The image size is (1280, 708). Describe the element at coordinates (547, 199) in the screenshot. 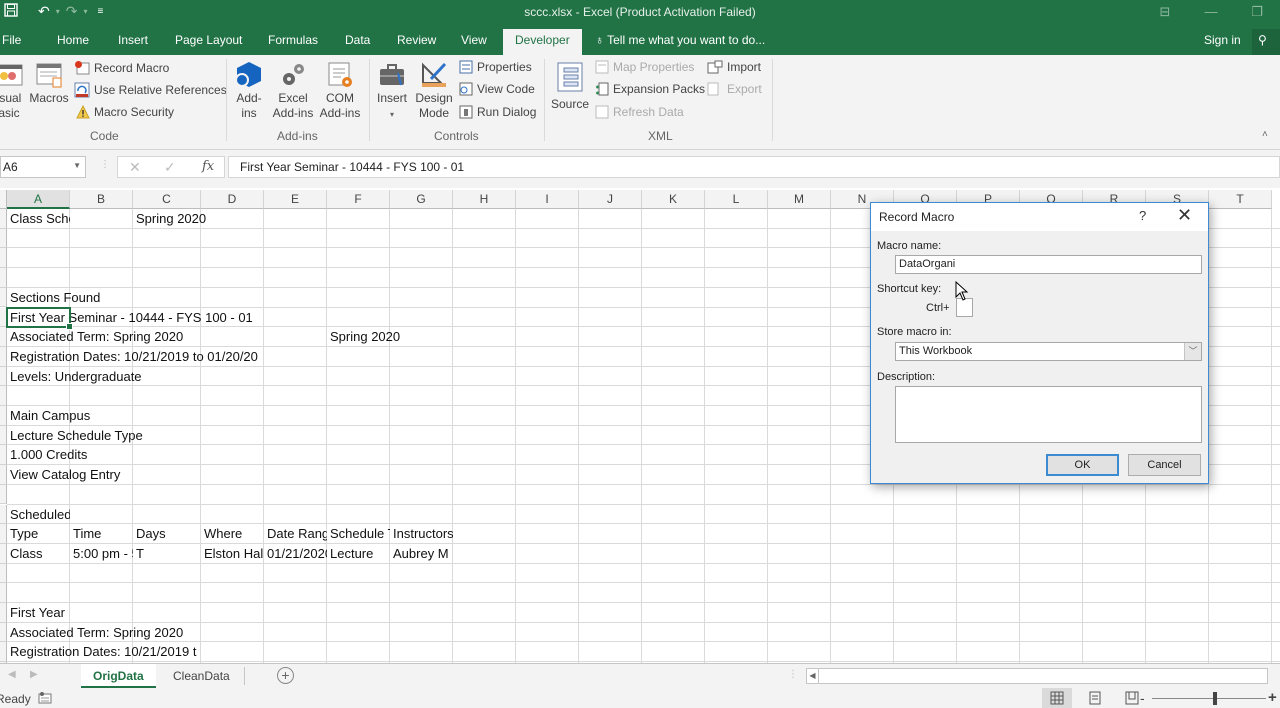

I see `column-header-i: I` at that location.